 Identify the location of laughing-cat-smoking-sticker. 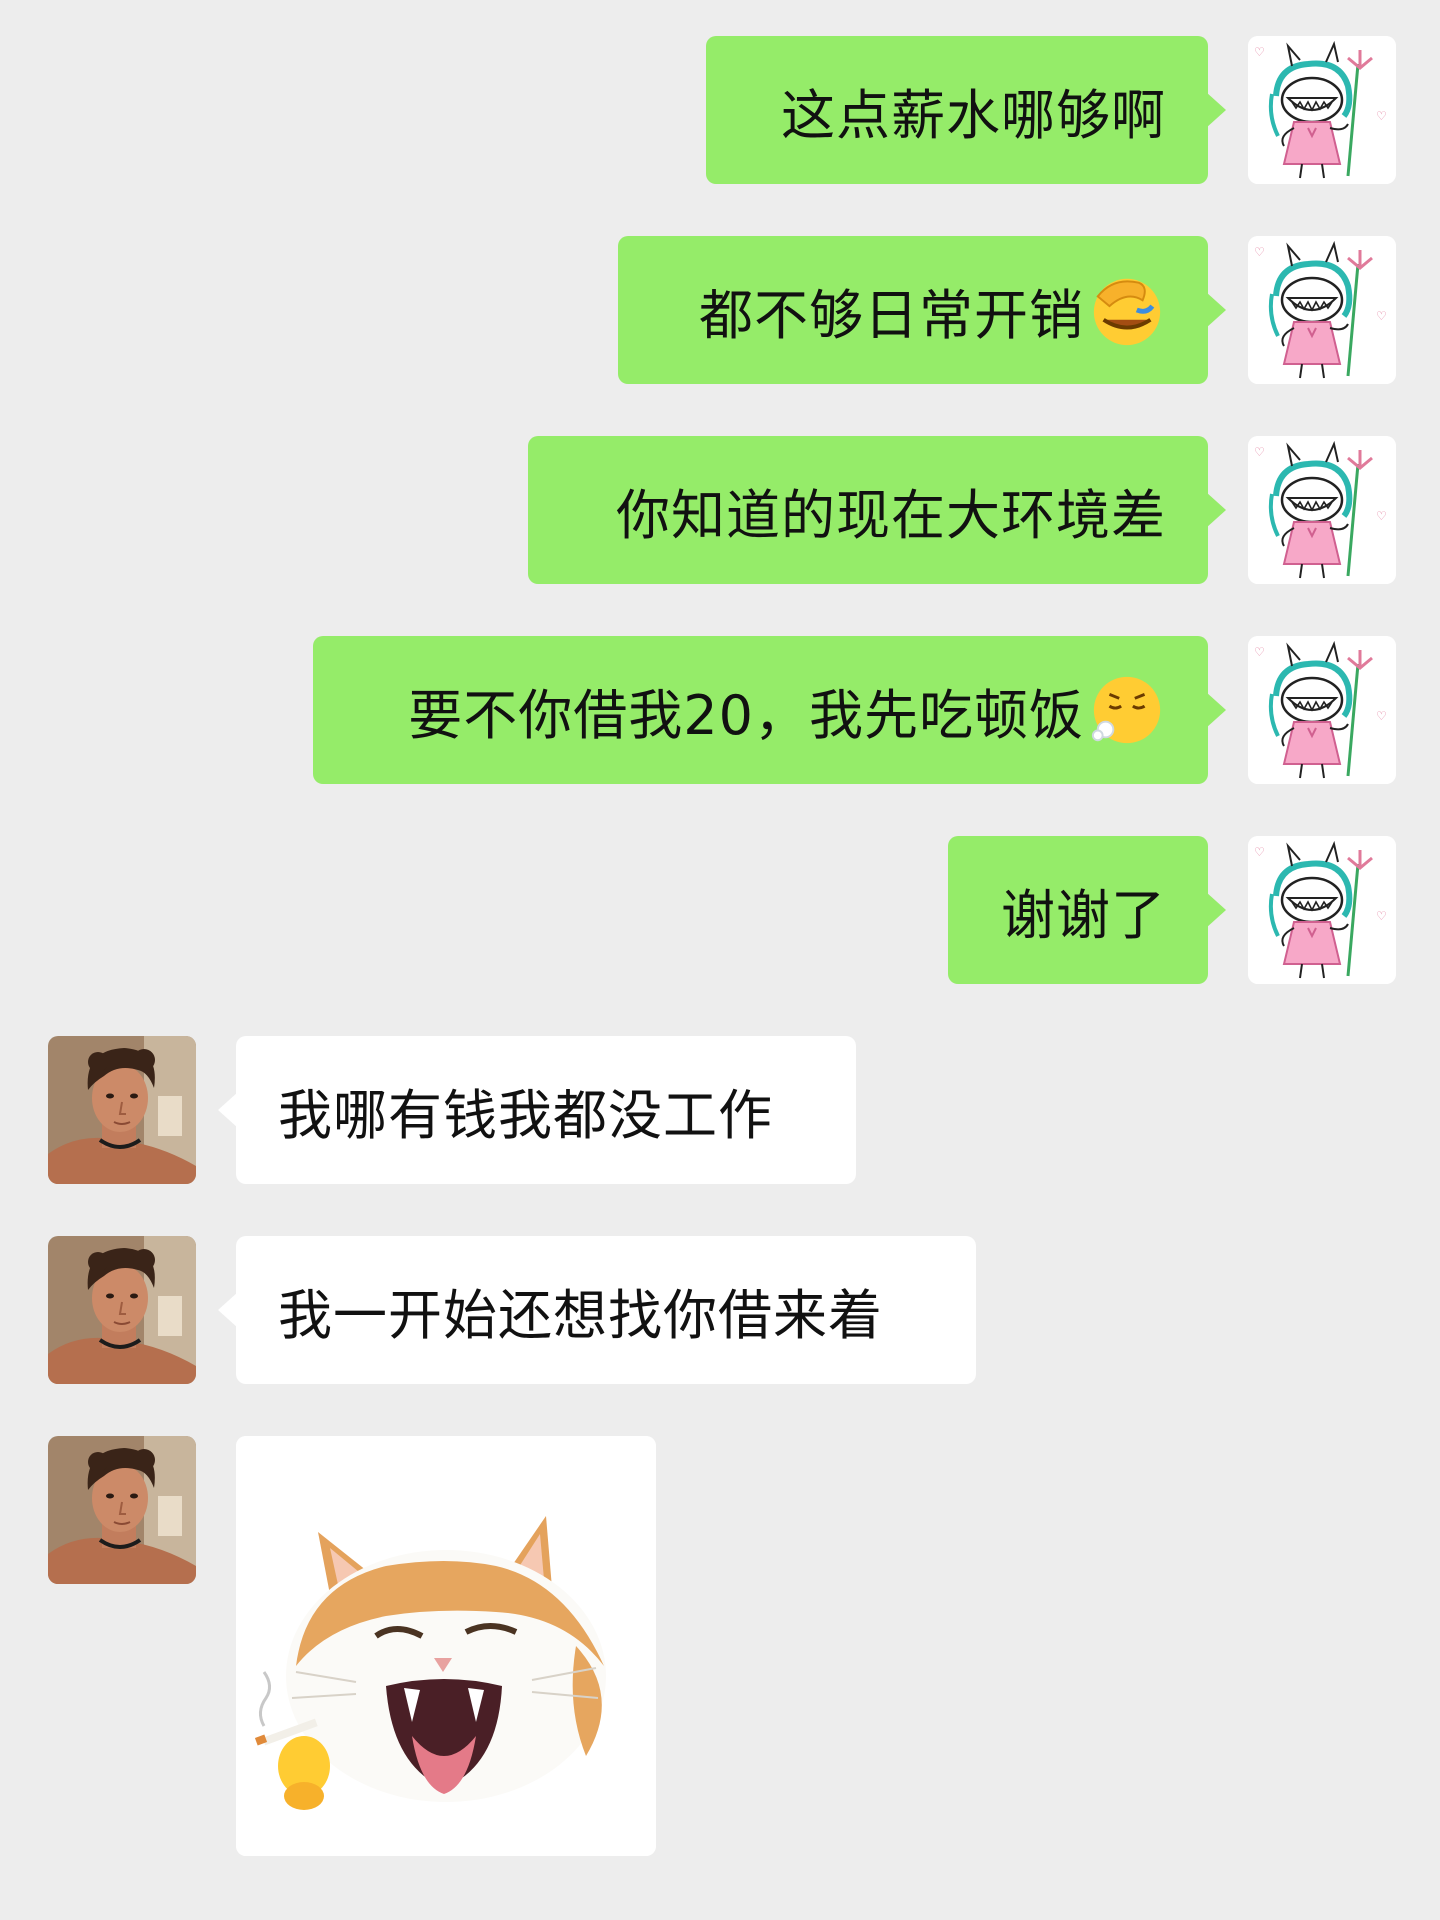
(446, 1646).